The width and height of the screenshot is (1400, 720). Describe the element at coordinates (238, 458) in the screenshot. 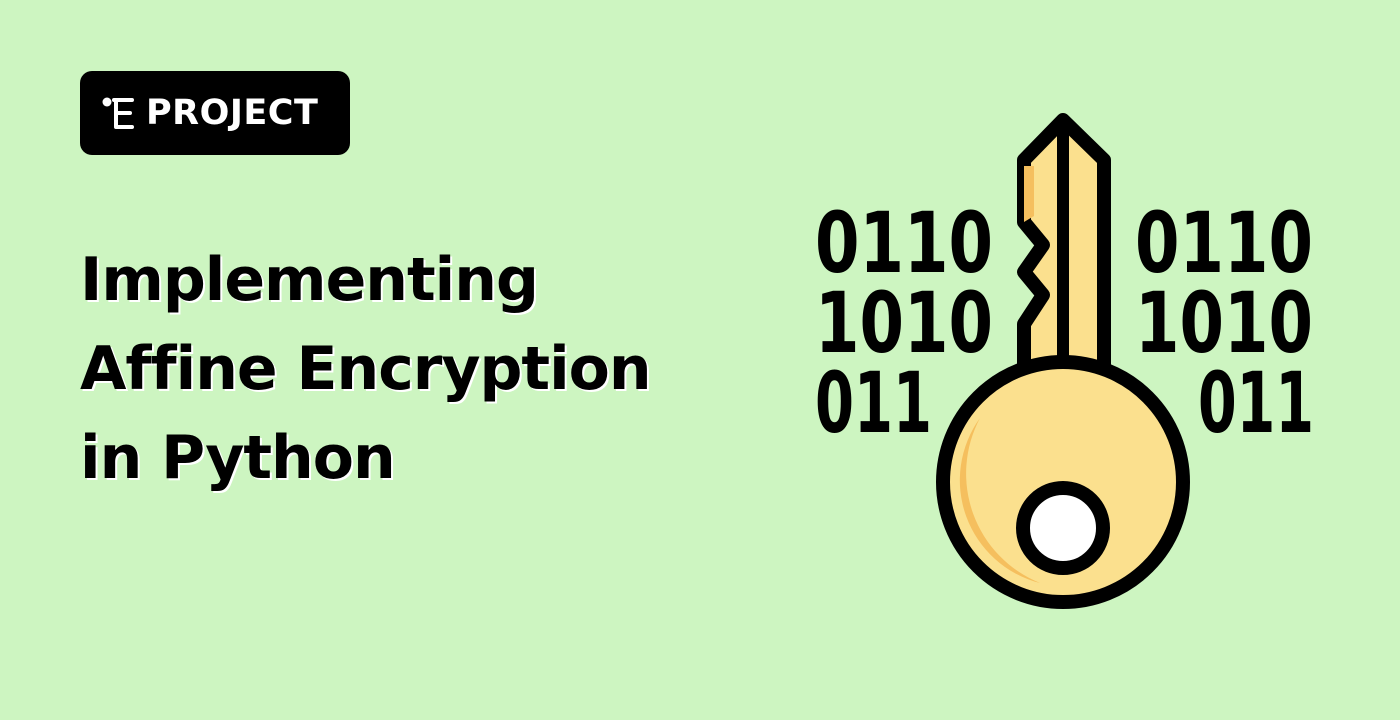

I see `title-line: in Python` at that location.